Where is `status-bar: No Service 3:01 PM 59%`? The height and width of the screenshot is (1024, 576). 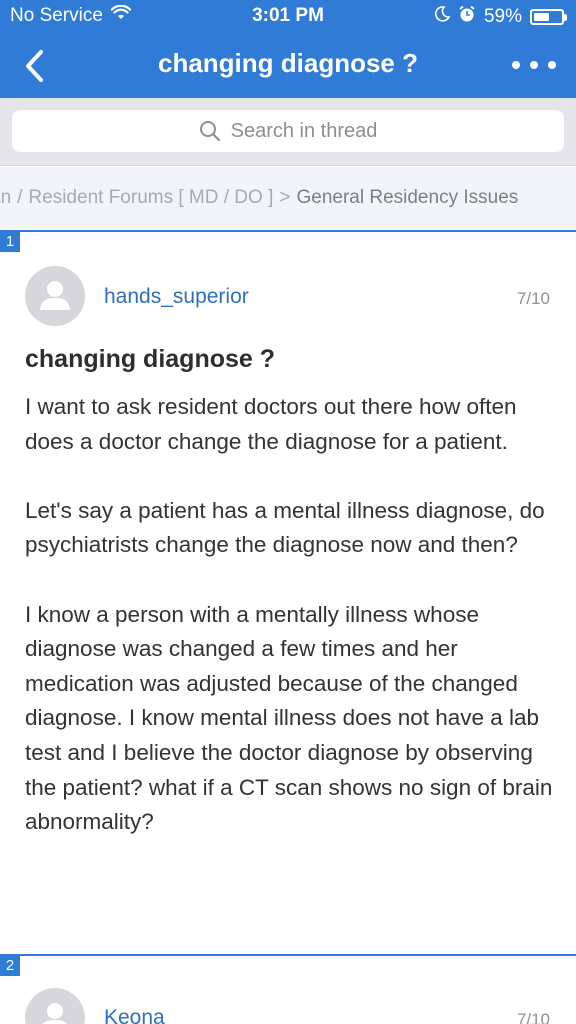 status-bar: No Service 3:01 PM 59% is located at coordinates (288, 16).